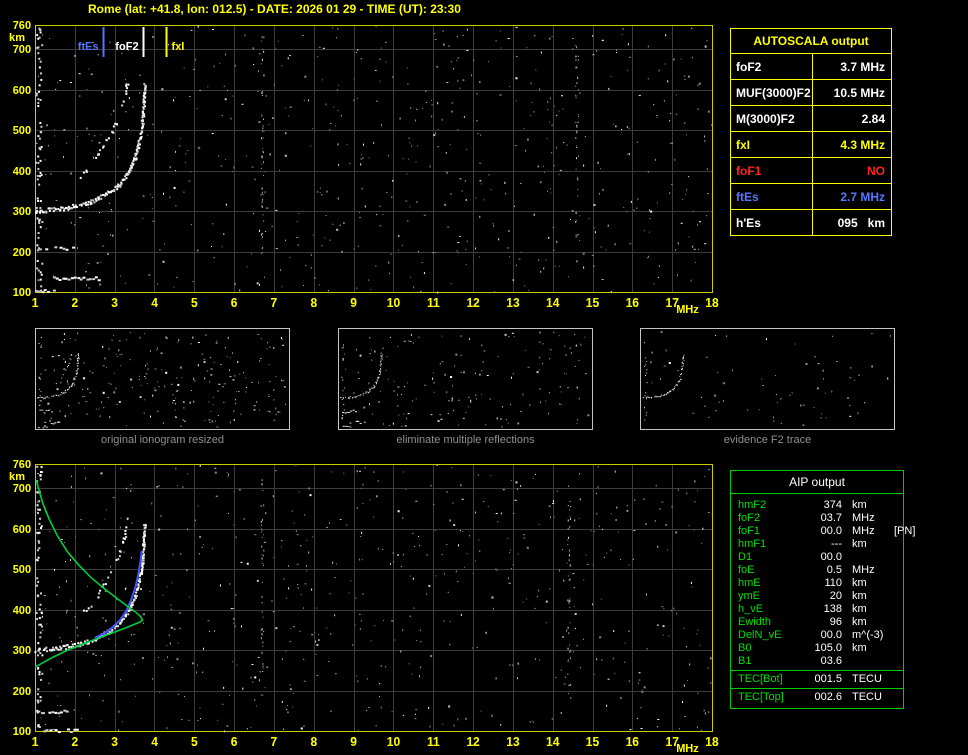  Describe the element at coordinates (861, 222) in the screenshot. I see `autoscala-row-value: 095 km` at that location.